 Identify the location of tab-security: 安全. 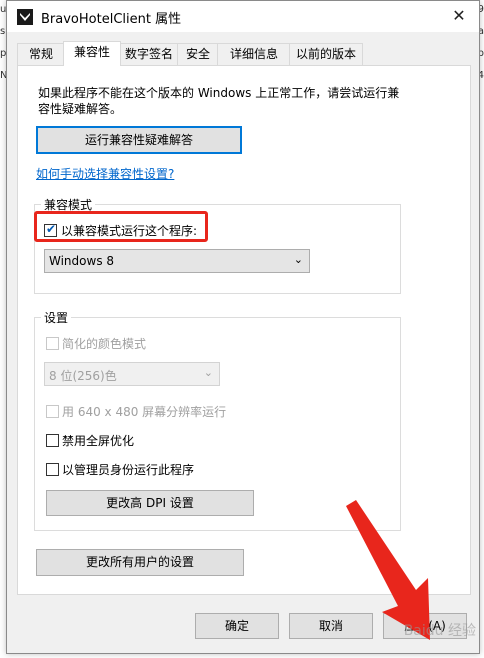
(198, 54).